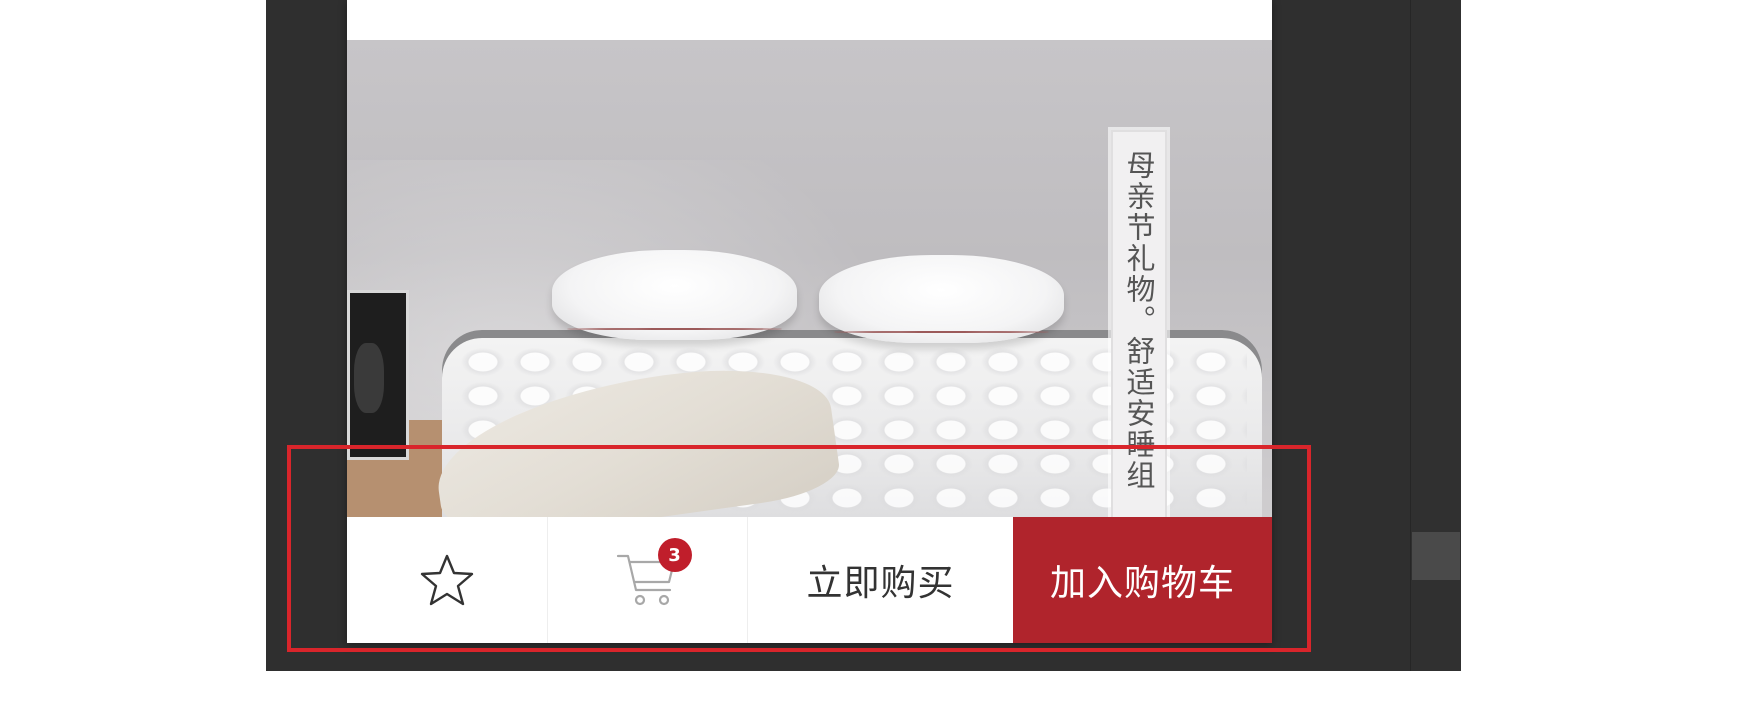 The height and width of the screenshot is (710, 1758). What do you see at coordinates (1139, 320) in the screenshot?
I see `promo-banner-text: 母亲节礼物。舒适安睡组` at bounding box center [1139, 320].